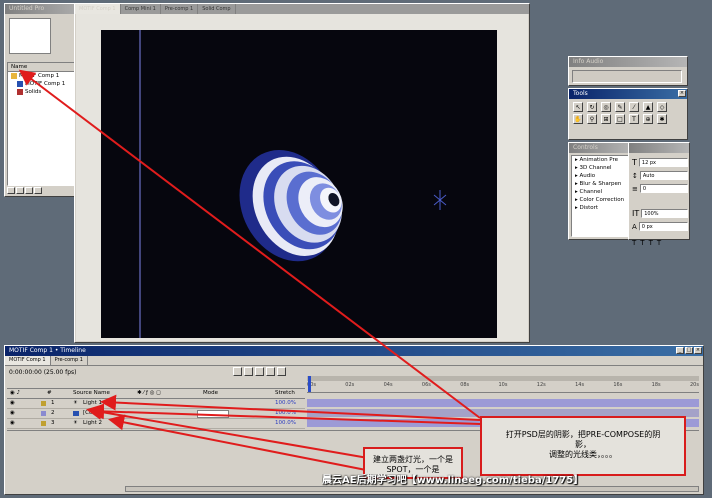 The height and width of the screenshot is (498, 712). I want to click on layer-duration-bar, so click(503, 403).